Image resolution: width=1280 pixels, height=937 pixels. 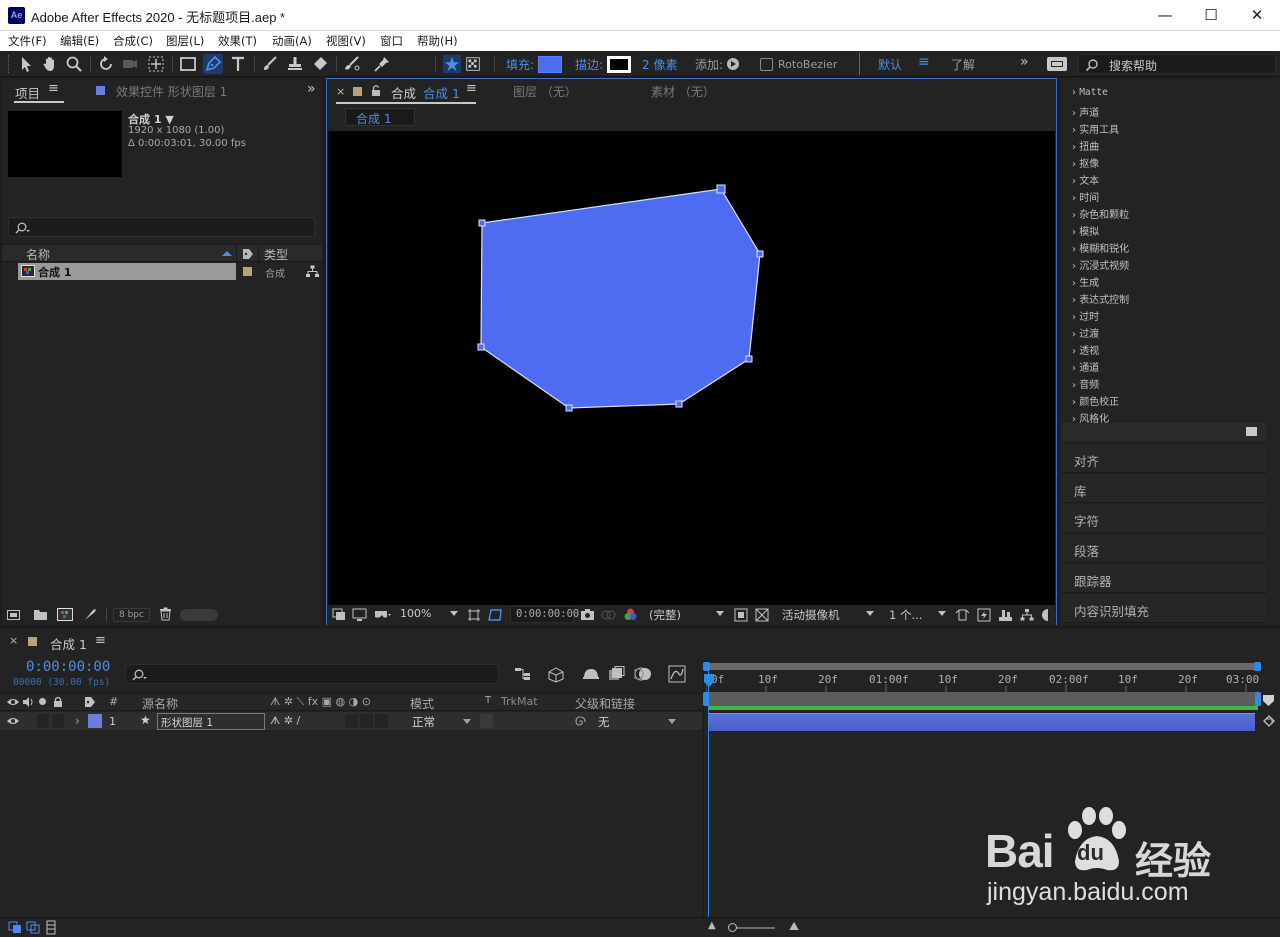 I want to click on column-name-header: 名称, so click(x=38, y=254).